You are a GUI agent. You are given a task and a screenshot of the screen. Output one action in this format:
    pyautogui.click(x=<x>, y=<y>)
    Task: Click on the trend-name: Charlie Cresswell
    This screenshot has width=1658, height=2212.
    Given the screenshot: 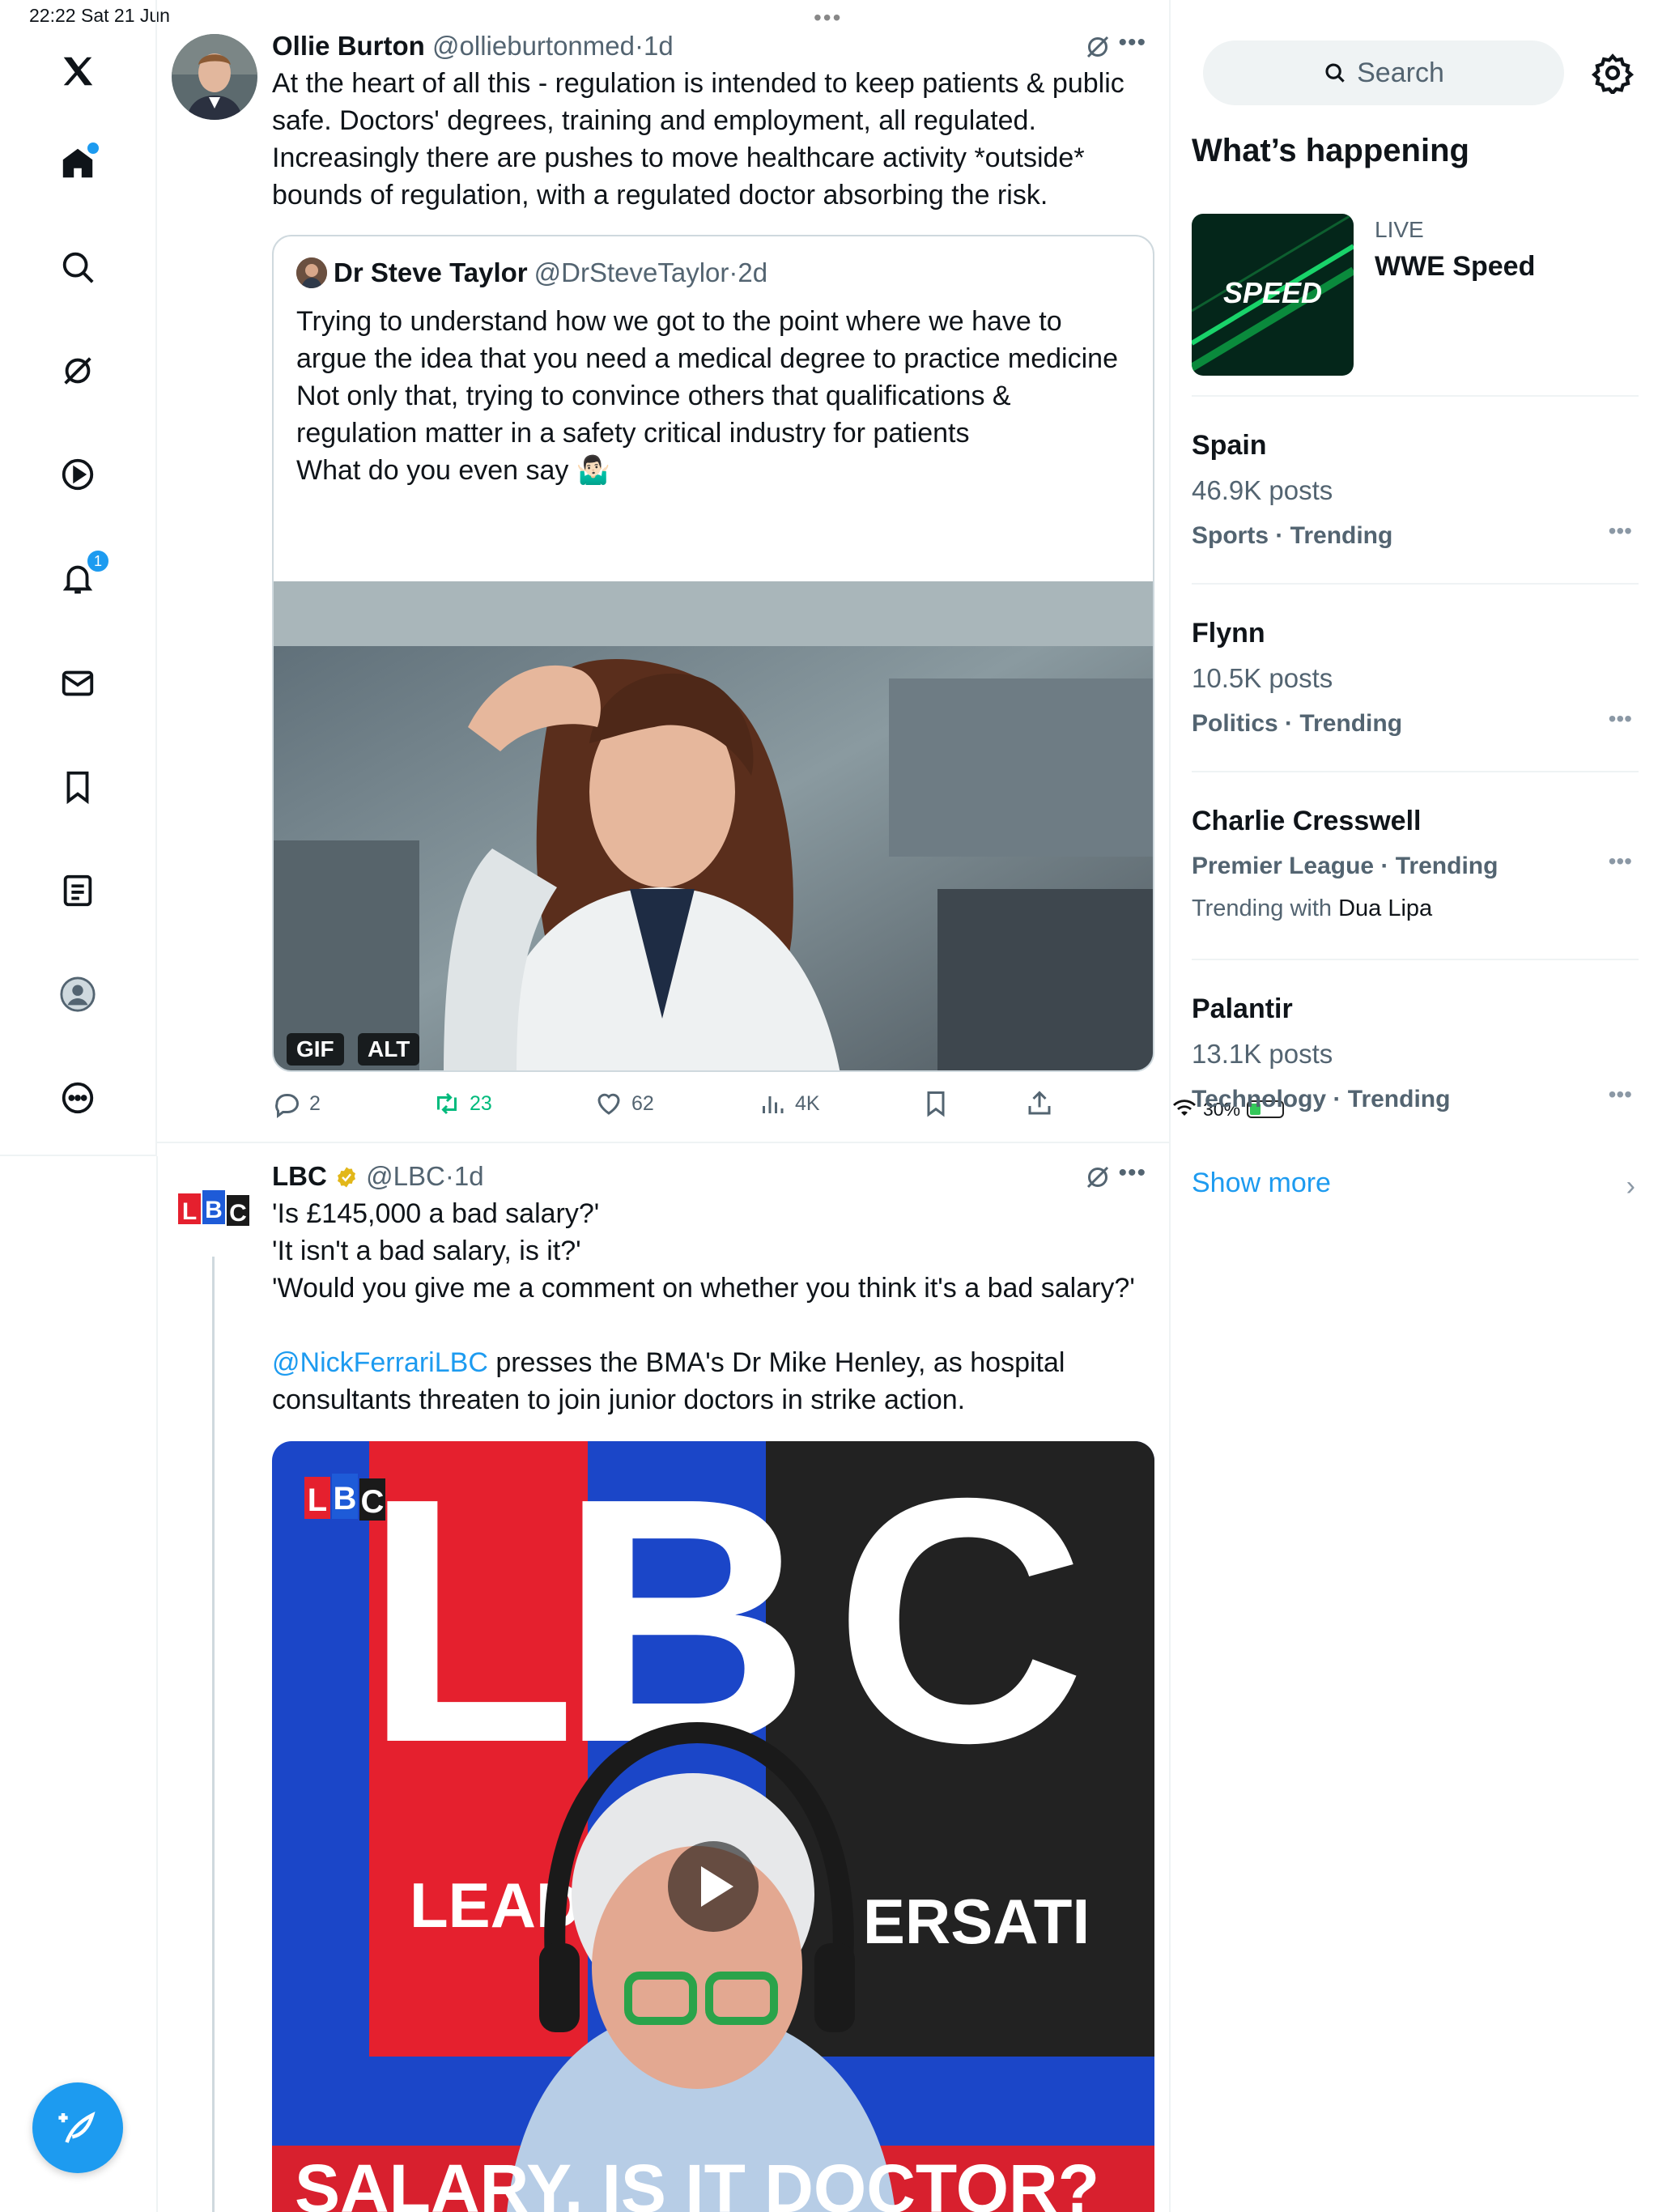 What is the action you would take?
    pyautogui.click(x=1307, y=821)
    